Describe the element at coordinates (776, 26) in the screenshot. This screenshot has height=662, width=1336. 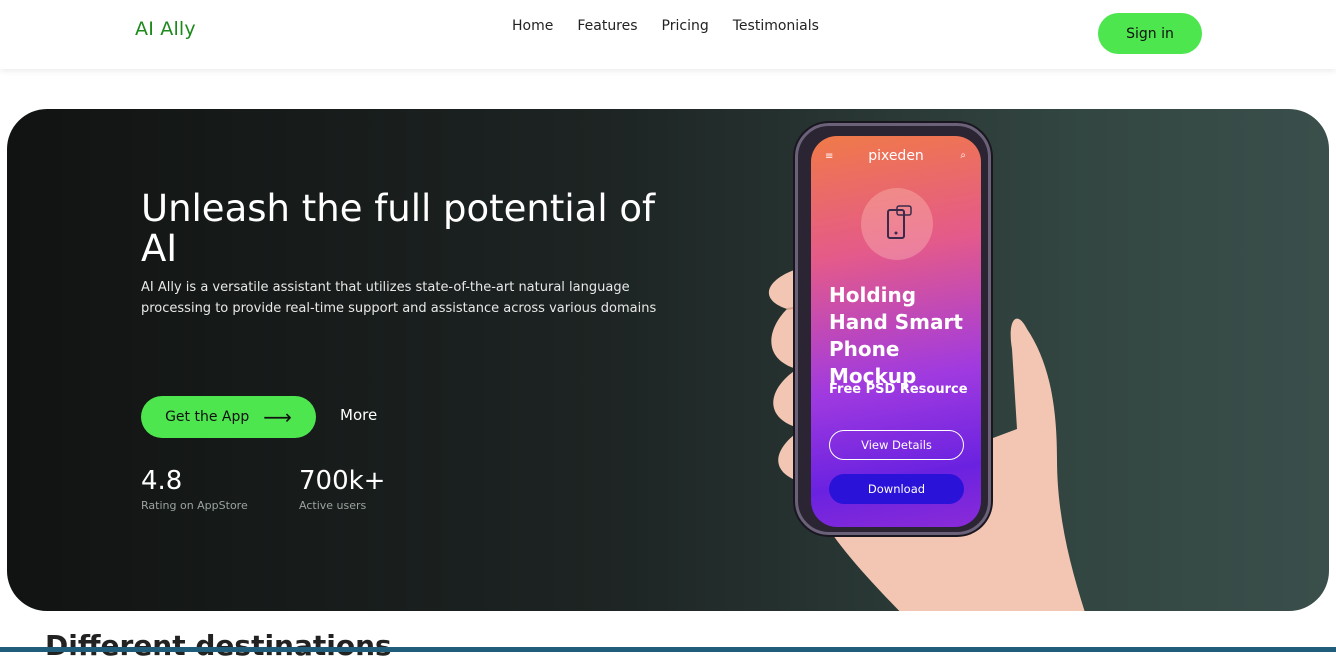
I see `nav-testimonials-link: Testimonials` at that location.